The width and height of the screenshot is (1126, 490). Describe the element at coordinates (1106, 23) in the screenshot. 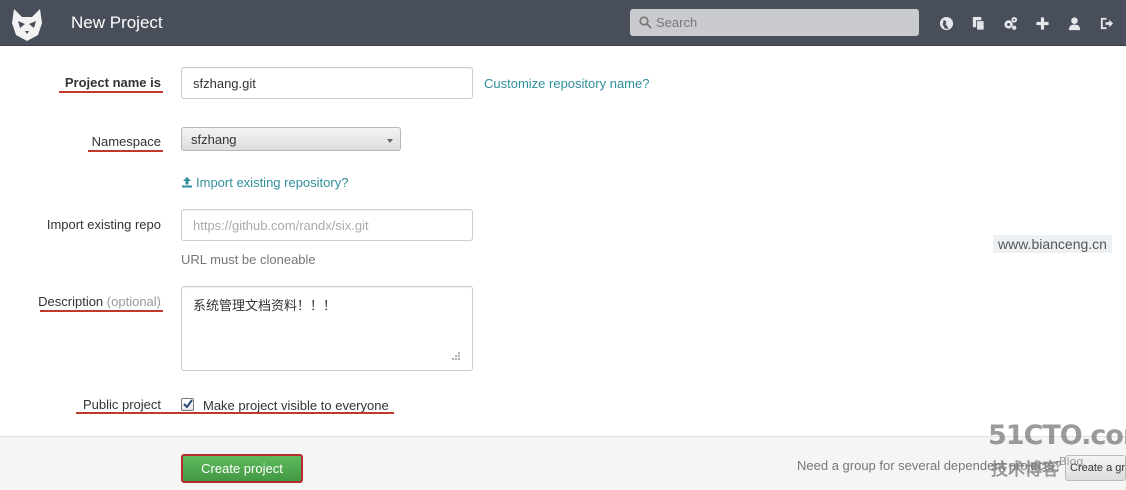

I see `sign-out-icon` at that location.